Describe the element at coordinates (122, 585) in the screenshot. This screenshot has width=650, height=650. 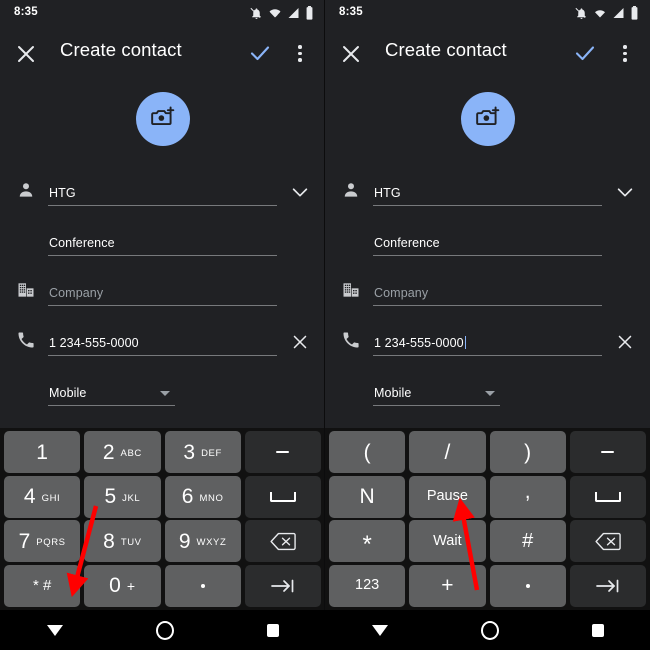
I see `key-0: 0 +` at that location.